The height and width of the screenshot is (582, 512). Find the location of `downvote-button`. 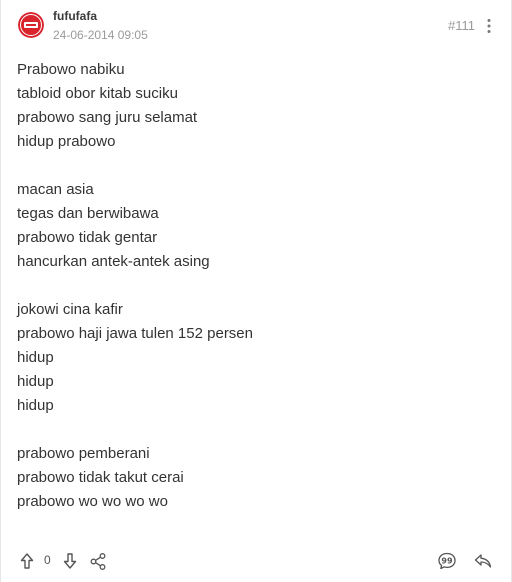

downvote-button is located at coordinates (70, 561).